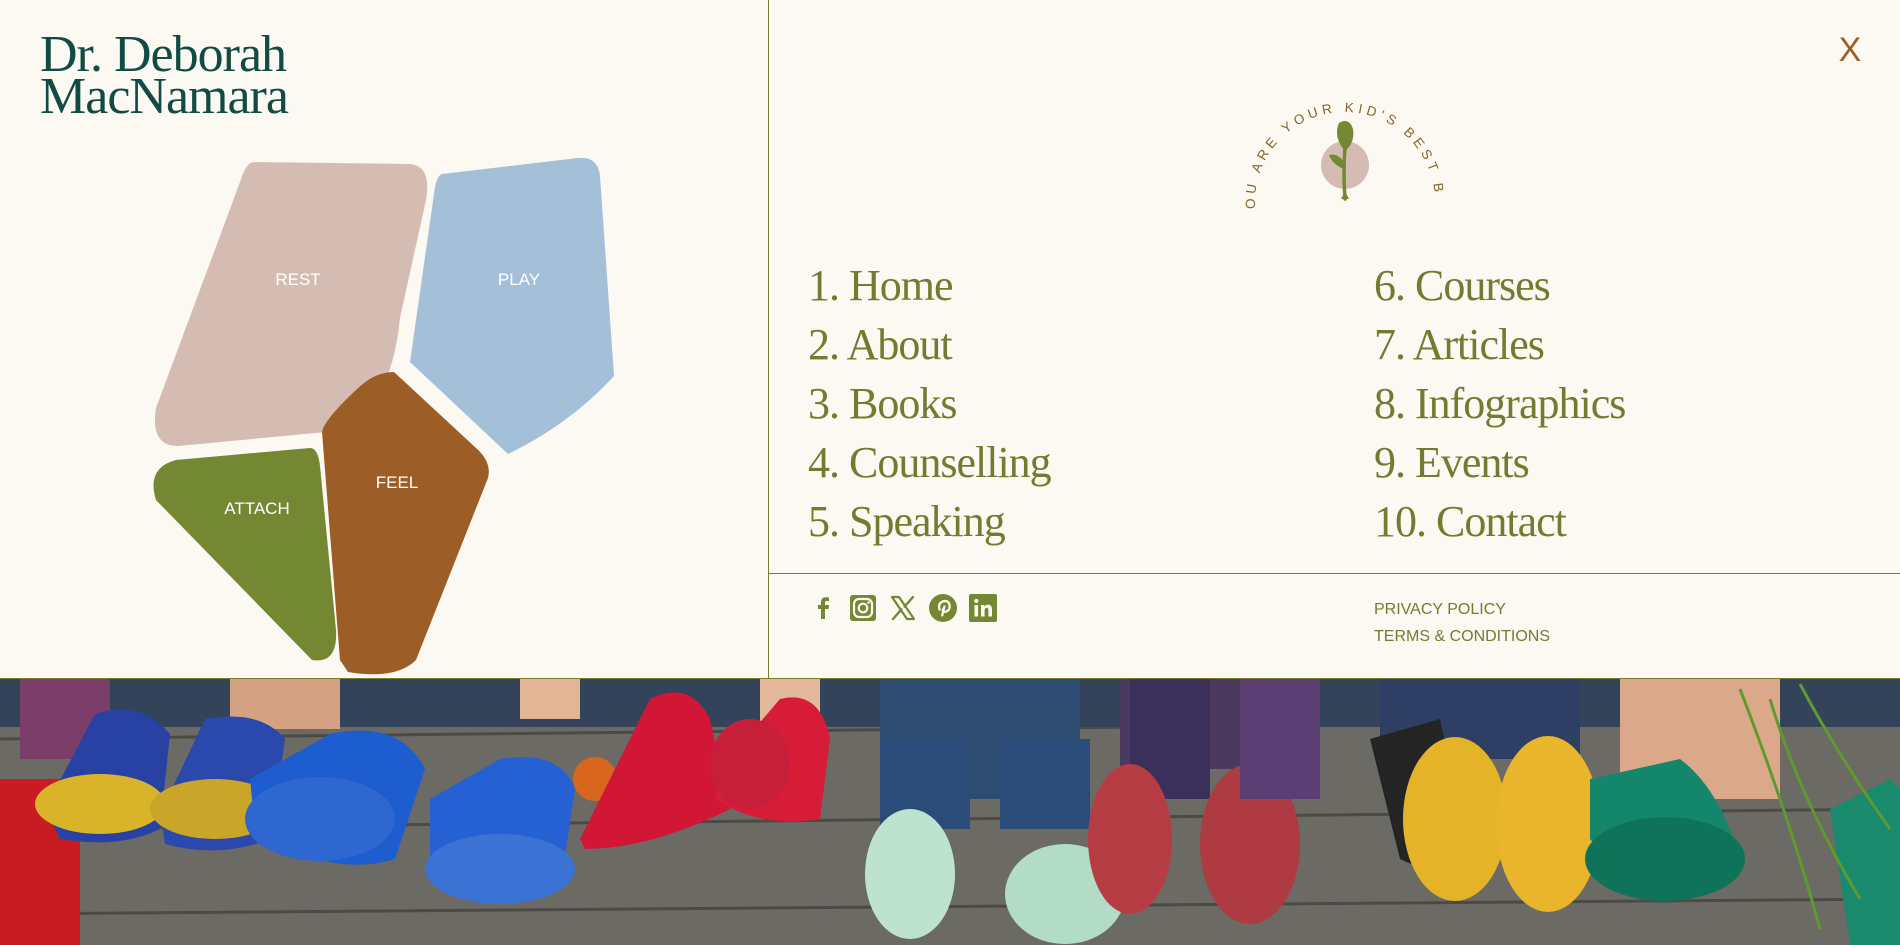  Describe the element at coordinates (930, 462) in the screenshot. I see `nav-counselling: 4. Counselling` at that location.